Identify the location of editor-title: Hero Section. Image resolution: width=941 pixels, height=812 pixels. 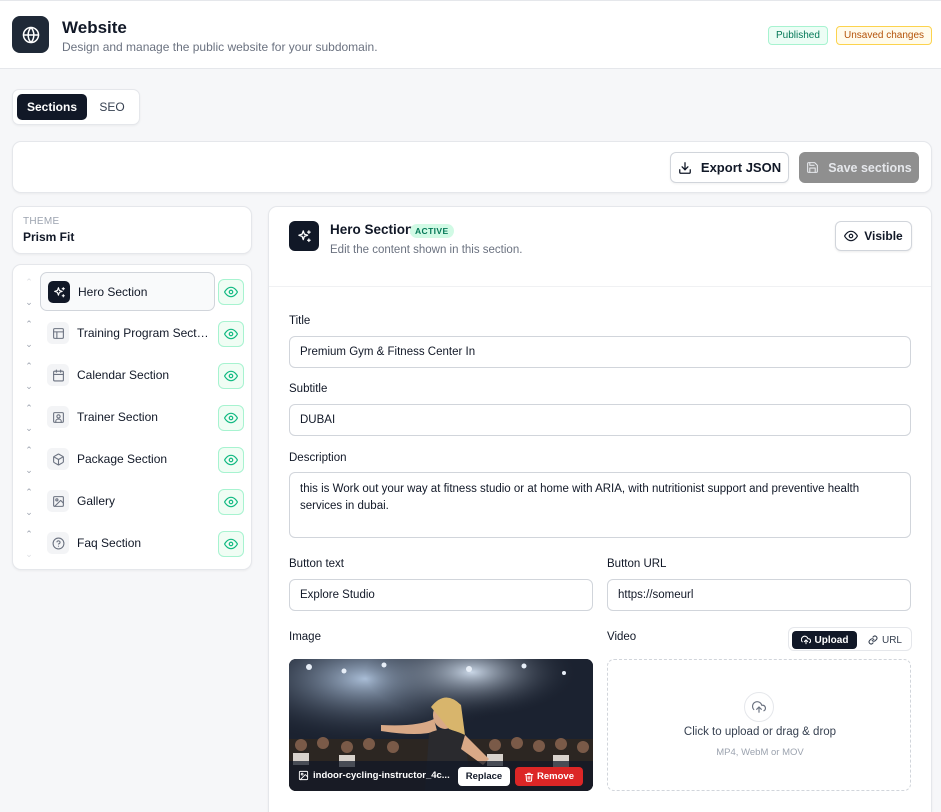
(372, 229).